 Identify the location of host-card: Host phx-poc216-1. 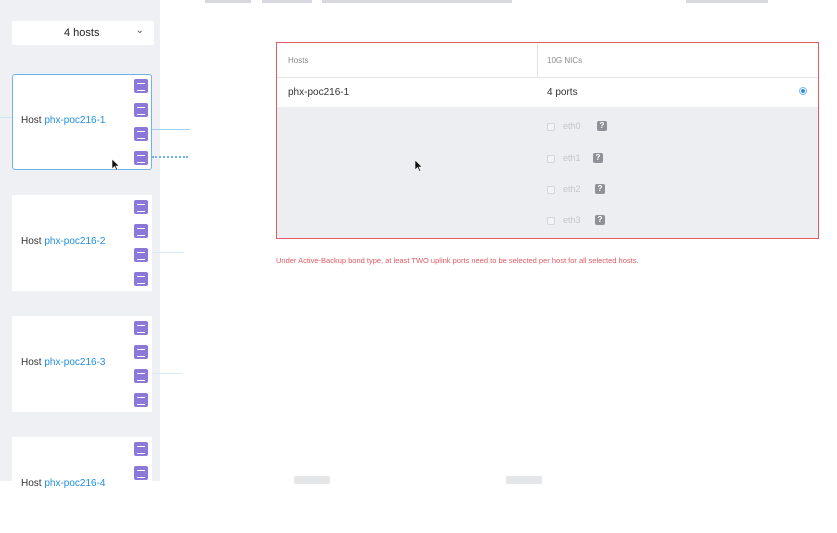
(82, 122).